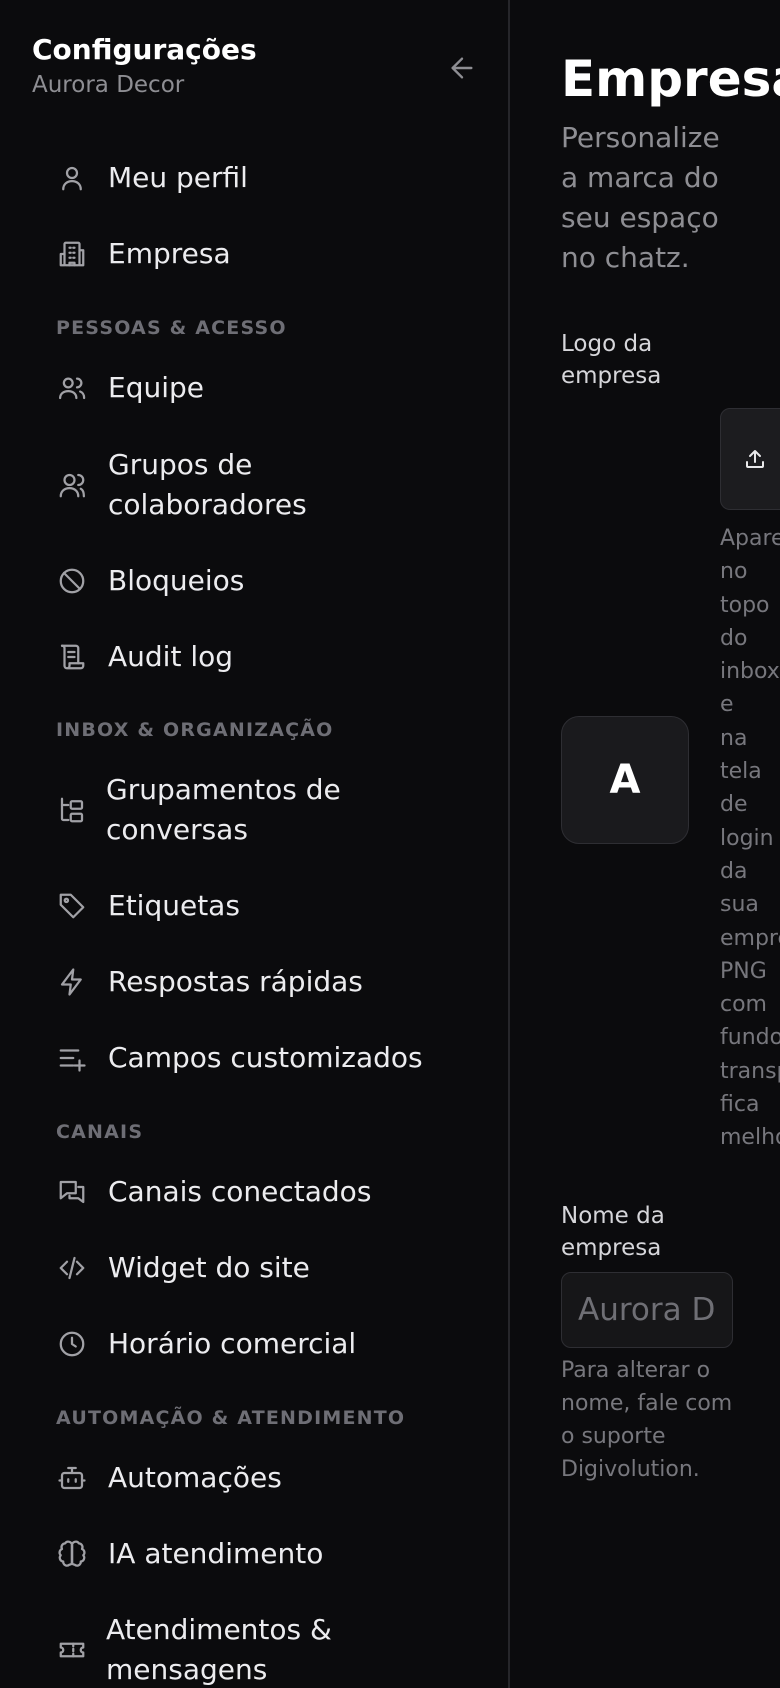  What do you see at coordinates (207, 484) in the screenshot?
I see `sidebar-item-label: Grupos de colaboradores` at bounding box center [207, 484].